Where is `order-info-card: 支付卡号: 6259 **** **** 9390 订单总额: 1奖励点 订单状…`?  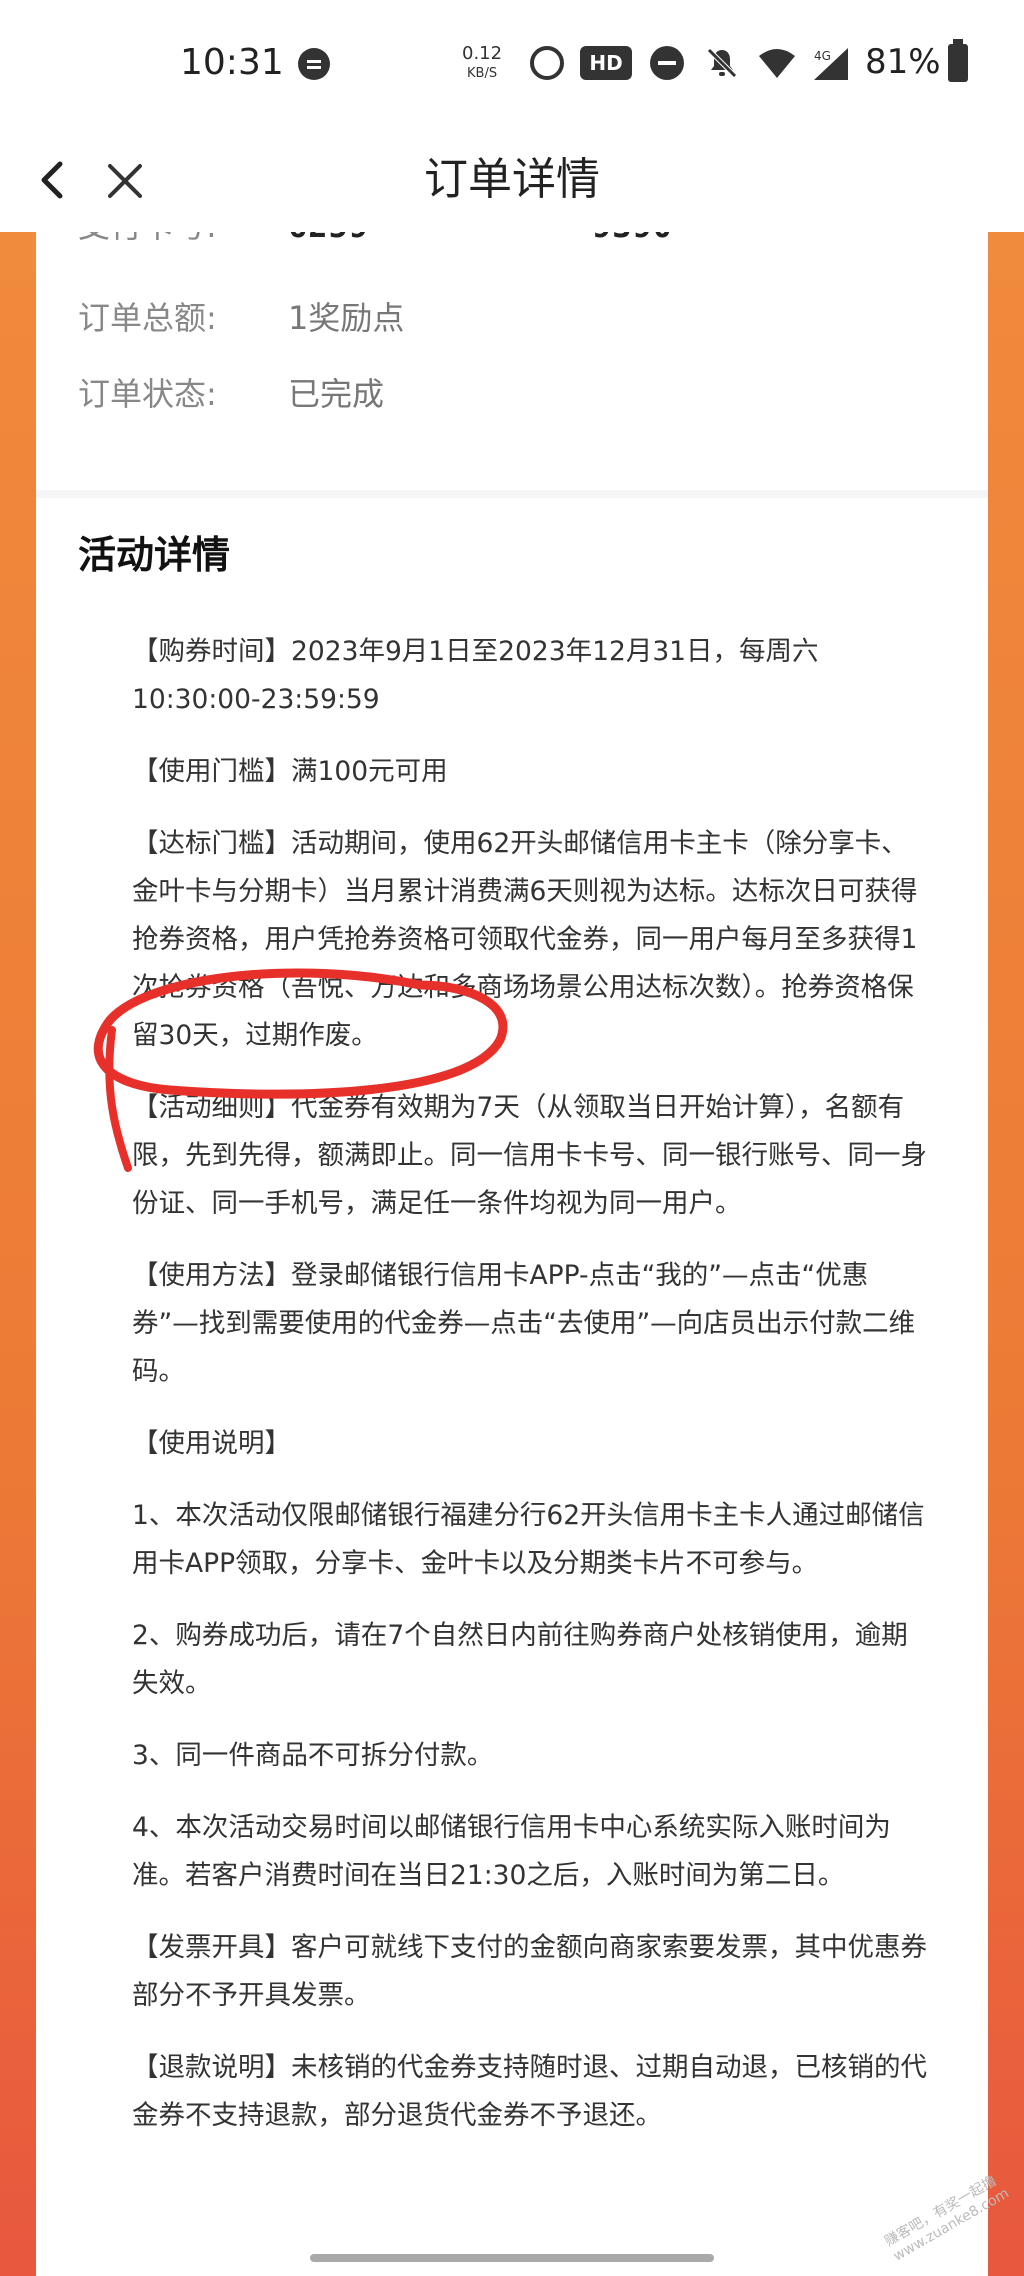
order-info-card: 支付卡号: 6259 **** **** 9390 订单总额: 1奖励点 订单状… is located at coordinates (512, 361).